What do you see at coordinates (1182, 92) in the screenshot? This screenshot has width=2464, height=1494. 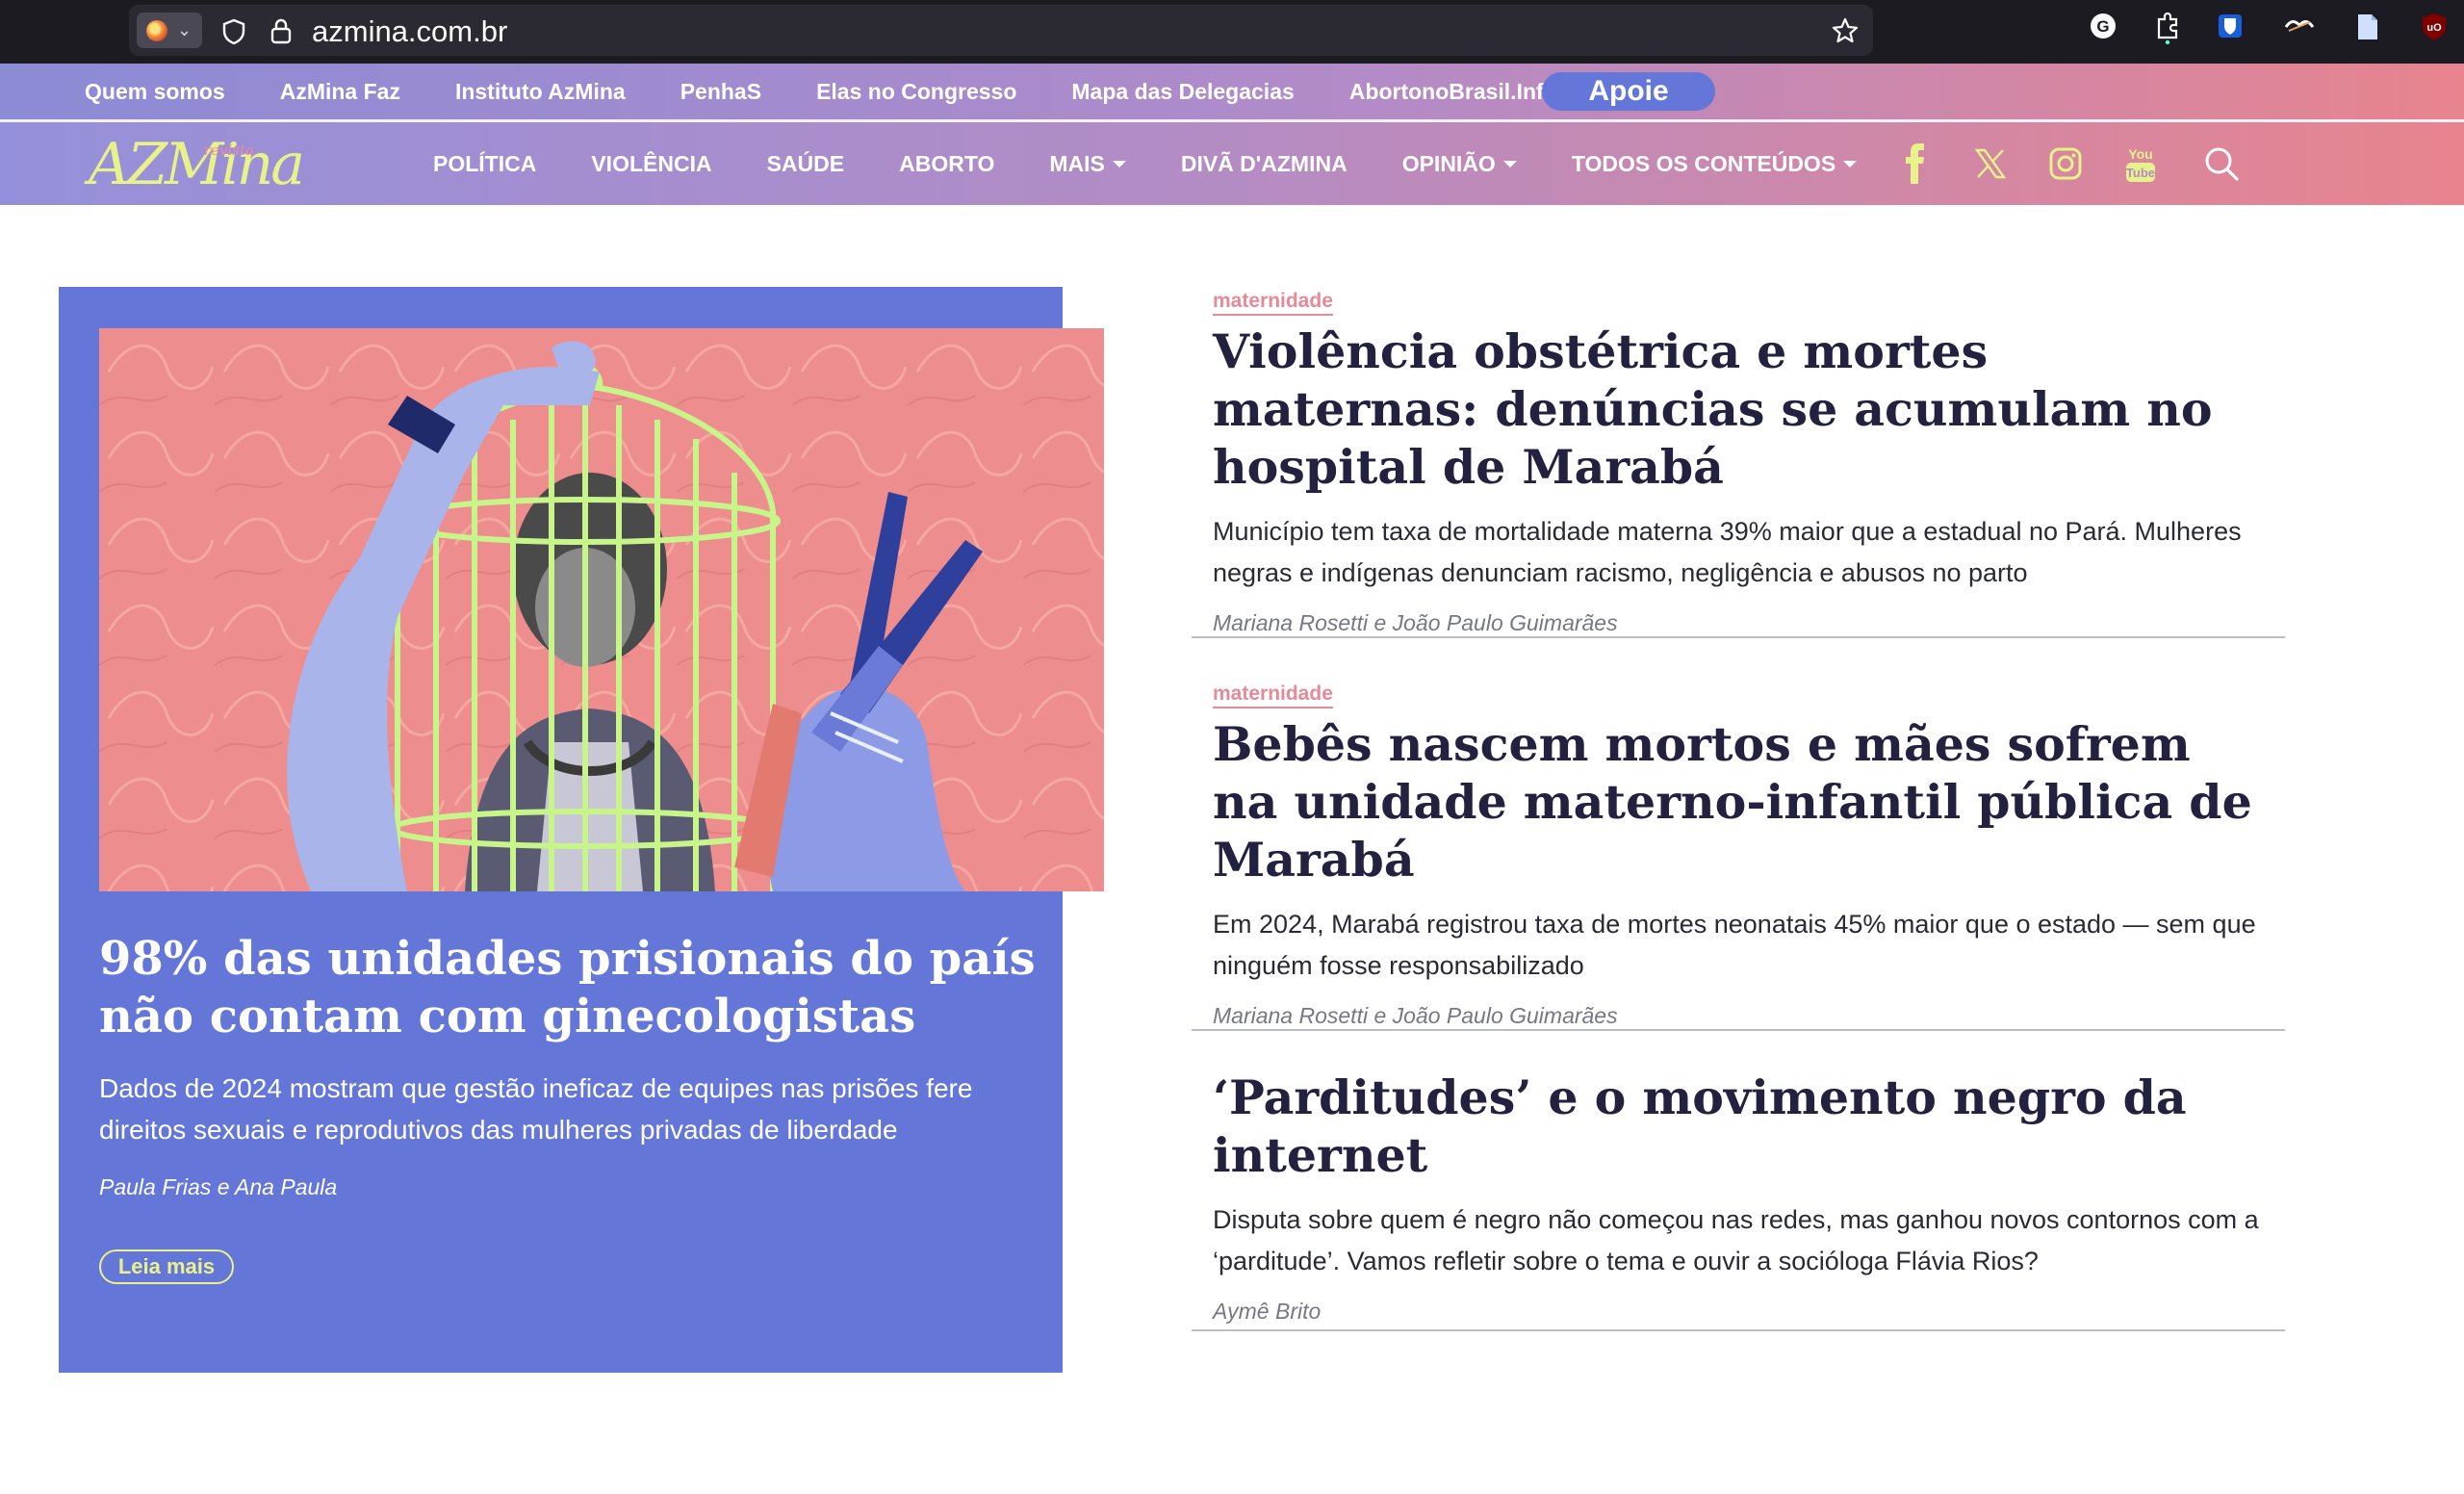 I see `top-link-mapa-das-delegacias: Mapa das Delegacias` at bounding box center [1182, 92].